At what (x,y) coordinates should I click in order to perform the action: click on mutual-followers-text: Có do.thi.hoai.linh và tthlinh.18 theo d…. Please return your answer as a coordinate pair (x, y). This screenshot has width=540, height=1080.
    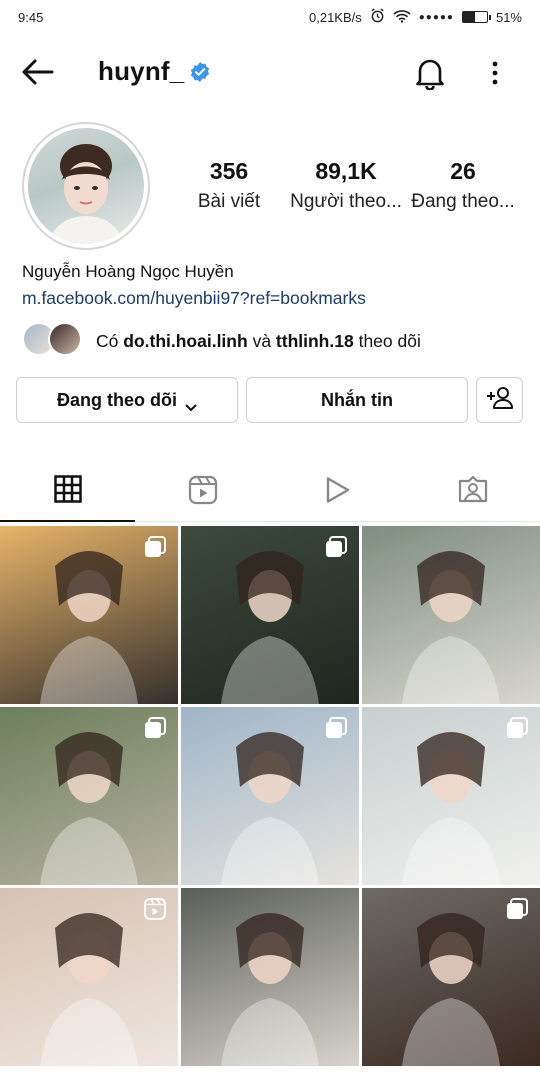
    Looking at the image, I should click on (258, 341).